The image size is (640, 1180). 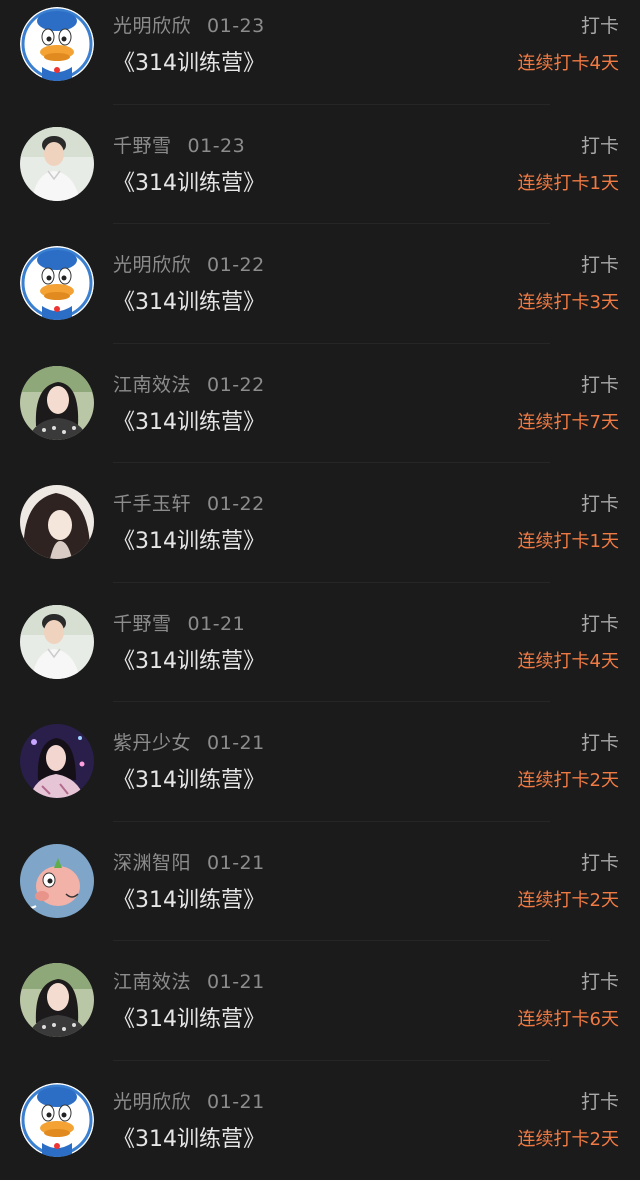 I want to click on streak-count: 连续打卡3天, so click(x=568, y=301).